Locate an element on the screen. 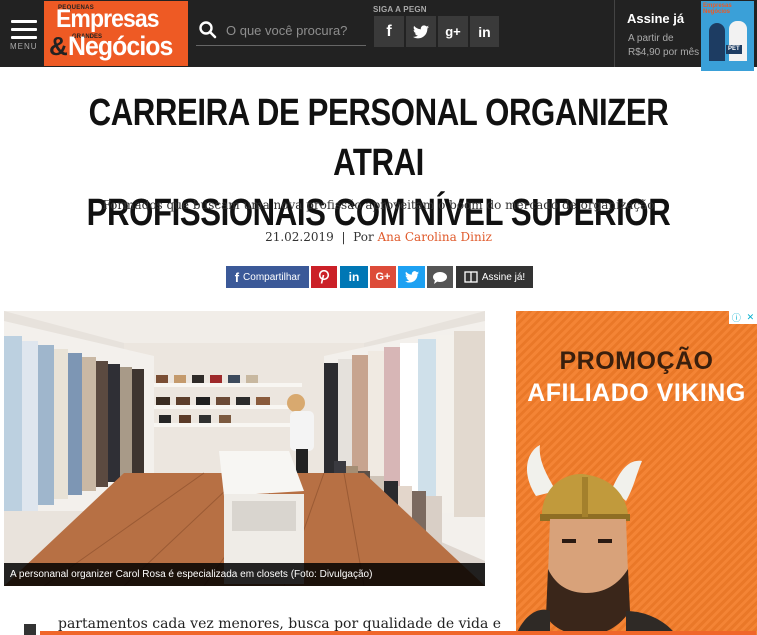 This screenshot has width=757, height=635. comments-button is located at coordinates (440, 277).